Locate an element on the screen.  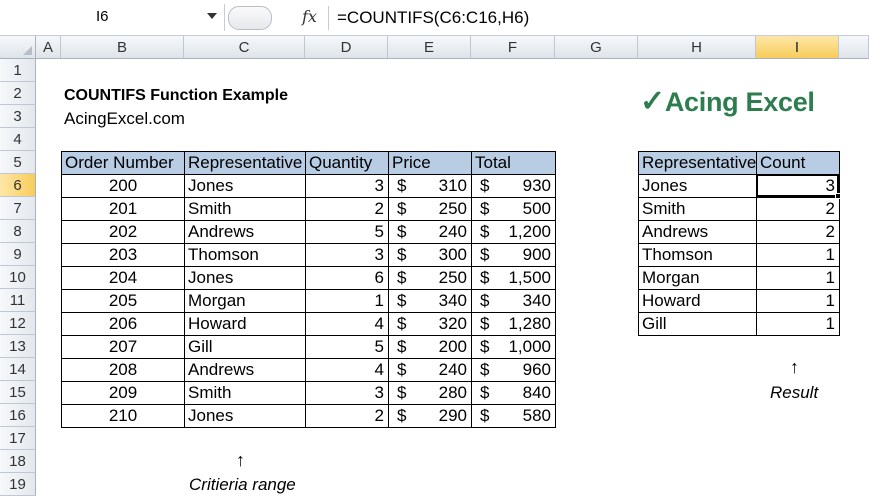
orders-cell-order: 208 is located at coordinates (123, 370).